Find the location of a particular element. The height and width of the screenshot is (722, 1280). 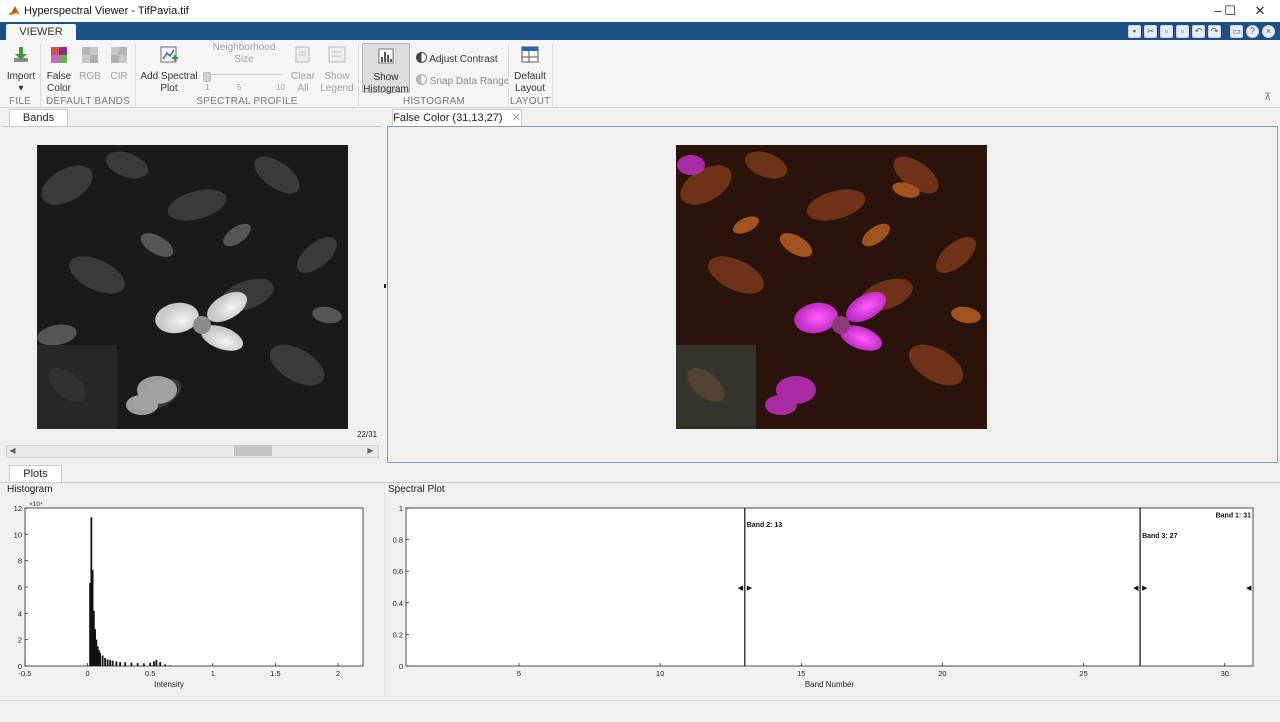

y-tick-label: 1 is located at coordinates (401, 508).